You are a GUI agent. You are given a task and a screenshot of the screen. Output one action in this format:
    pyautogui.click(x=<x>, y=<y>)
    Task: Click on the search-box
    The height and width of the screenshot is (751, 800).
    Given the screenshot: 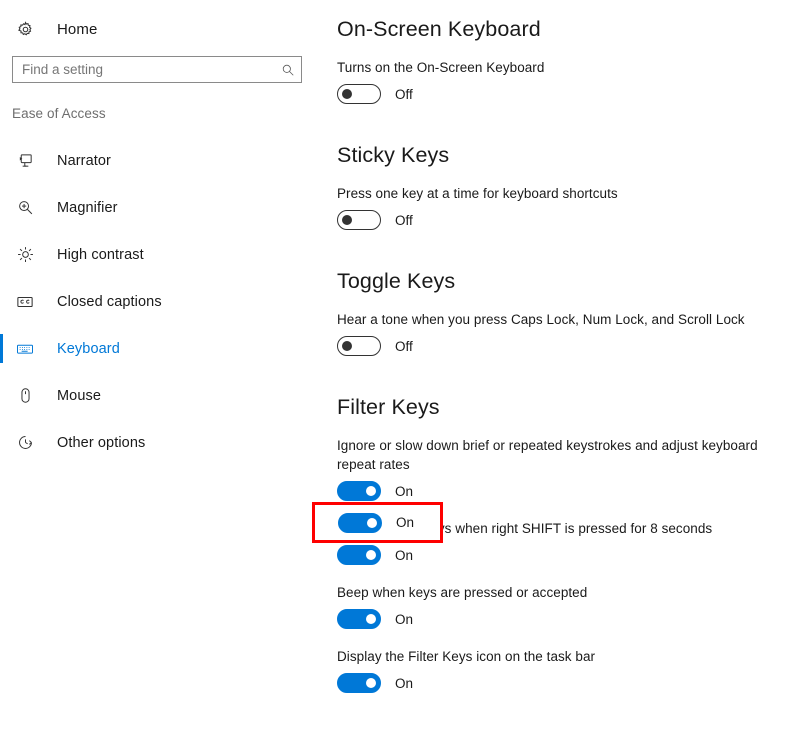 What is the action you would take?
    pyautogui.click(x=157, y=69)
    